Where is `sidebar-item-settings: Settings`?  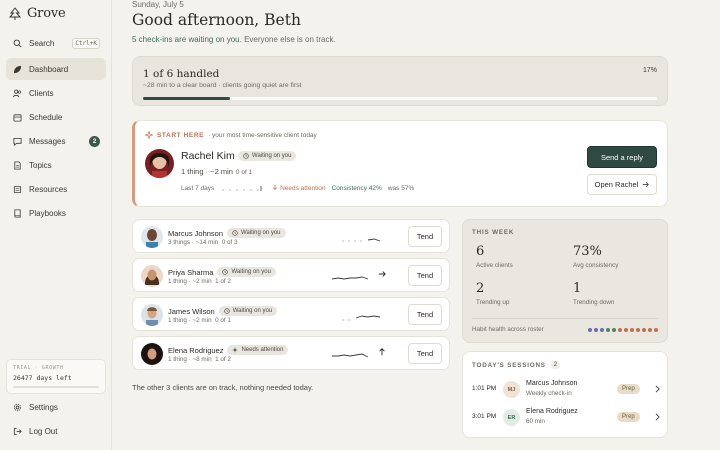
sidebar-item-settings: Settings is located at coordinates (56, 407).